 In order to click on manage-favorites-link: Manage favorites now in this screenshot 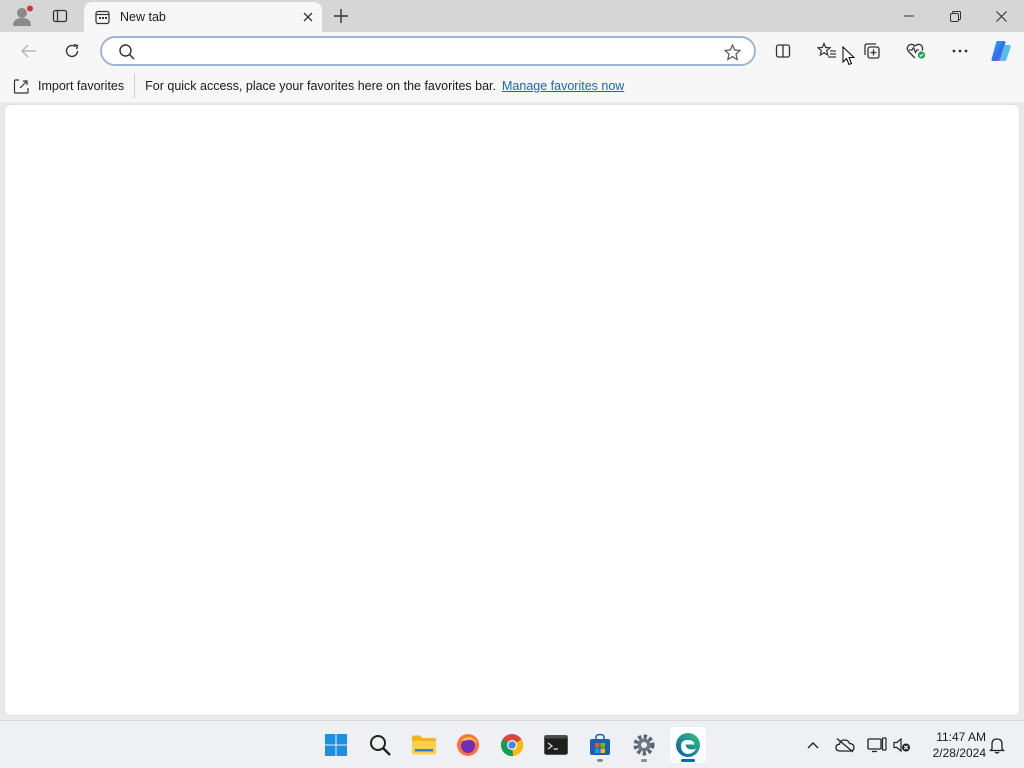, I will do `click(563, 86)`.